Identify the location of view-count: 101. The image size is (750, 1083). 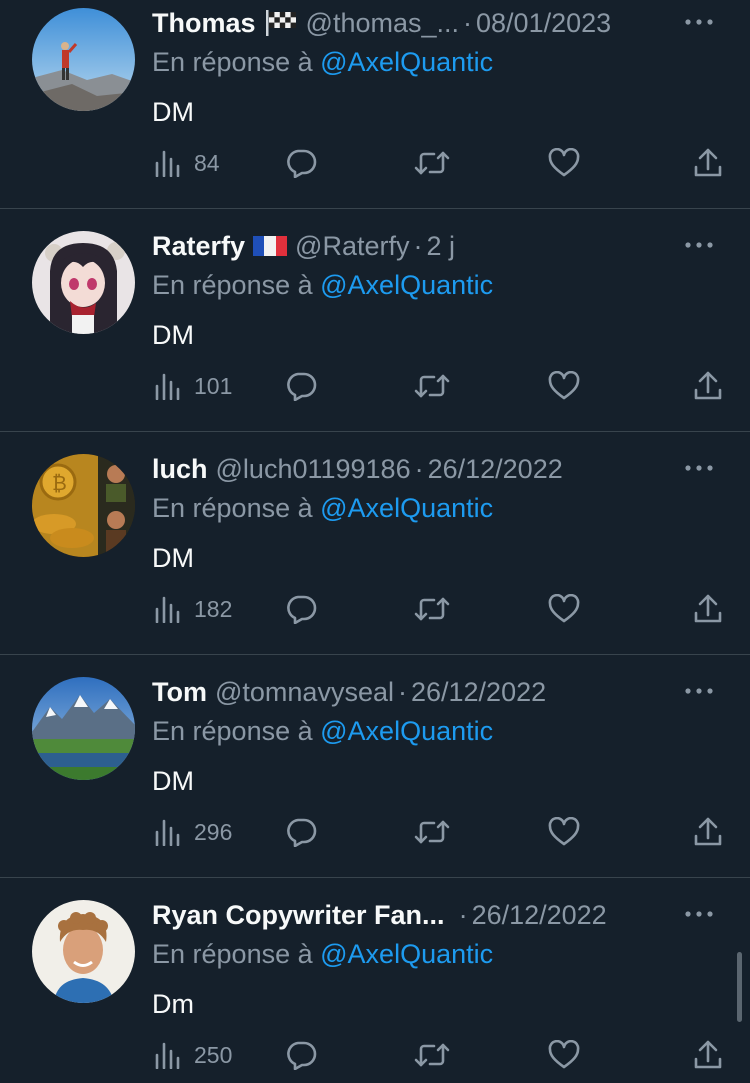
(213, 385).